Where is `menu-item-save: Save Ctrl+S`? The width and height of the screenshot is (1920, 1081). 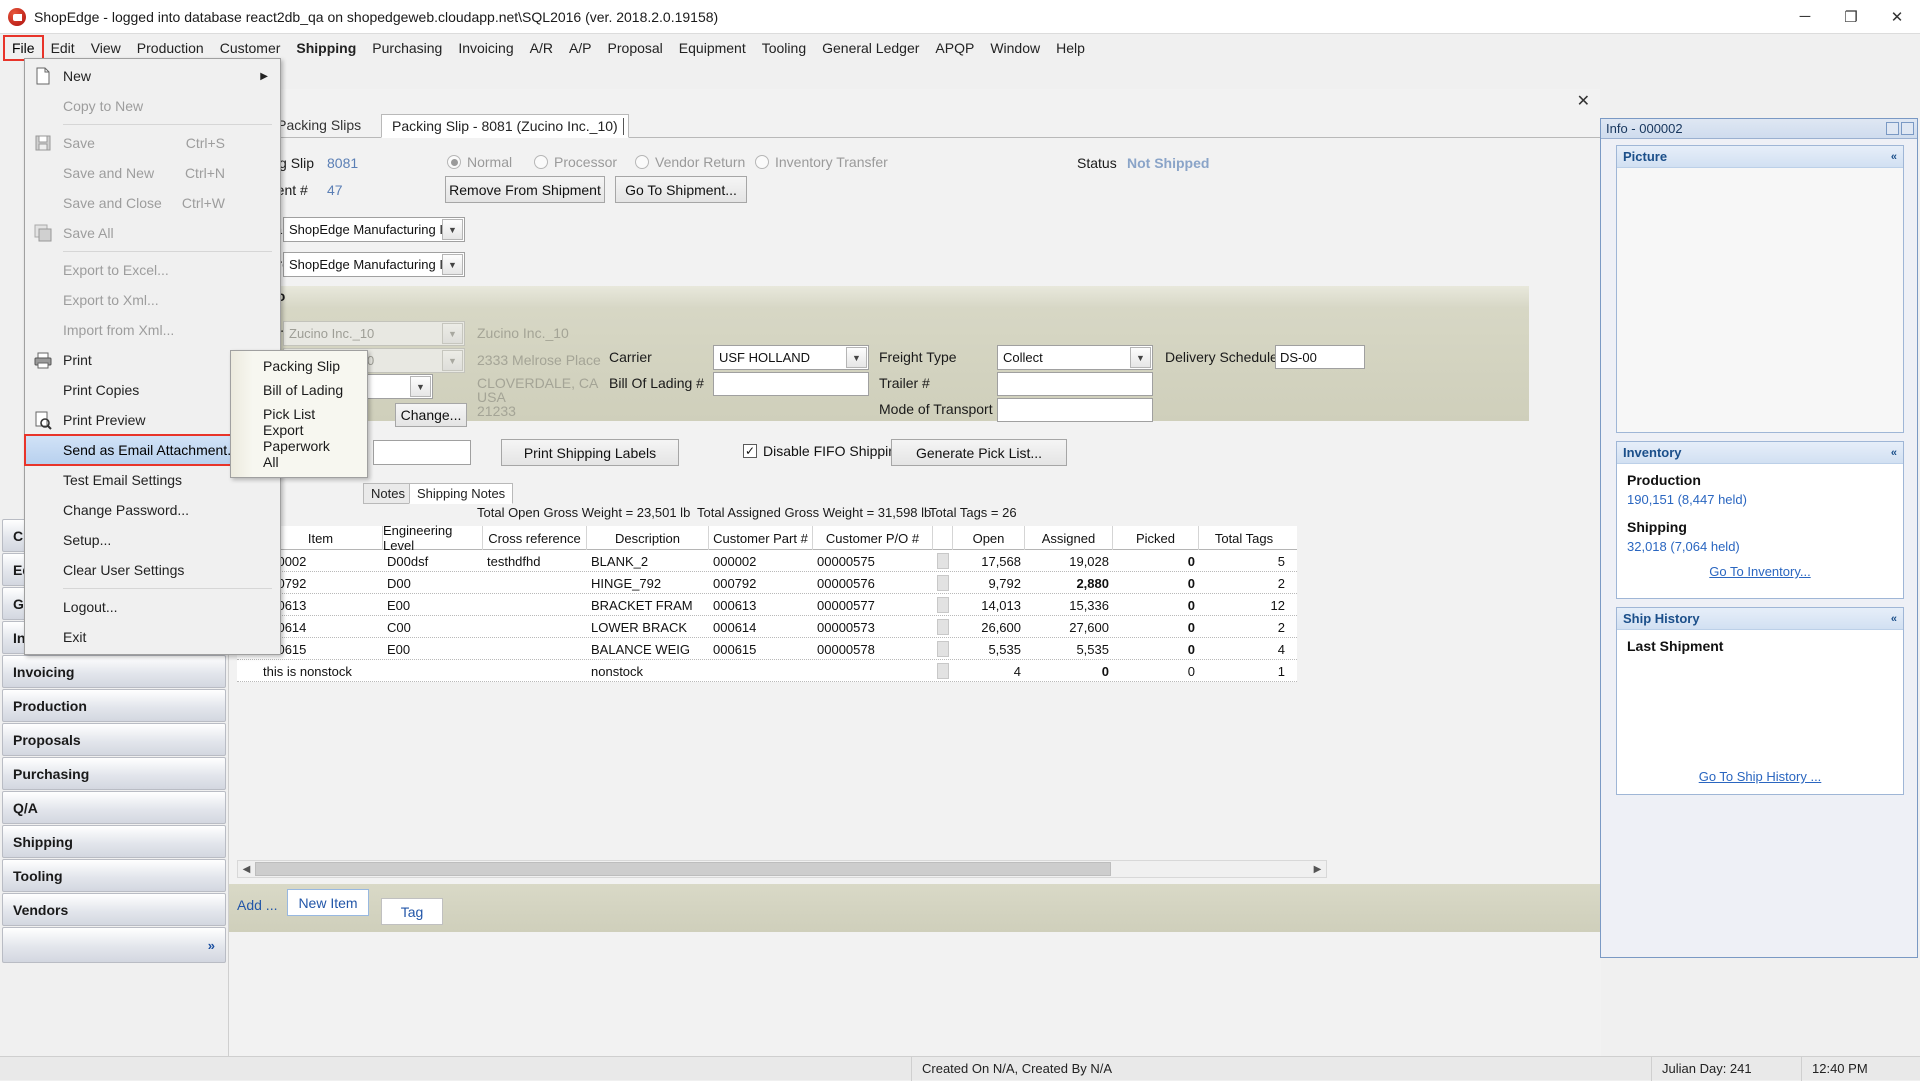 menu-item-save: Save Ctrl+S is located at coordinates (152, 143).